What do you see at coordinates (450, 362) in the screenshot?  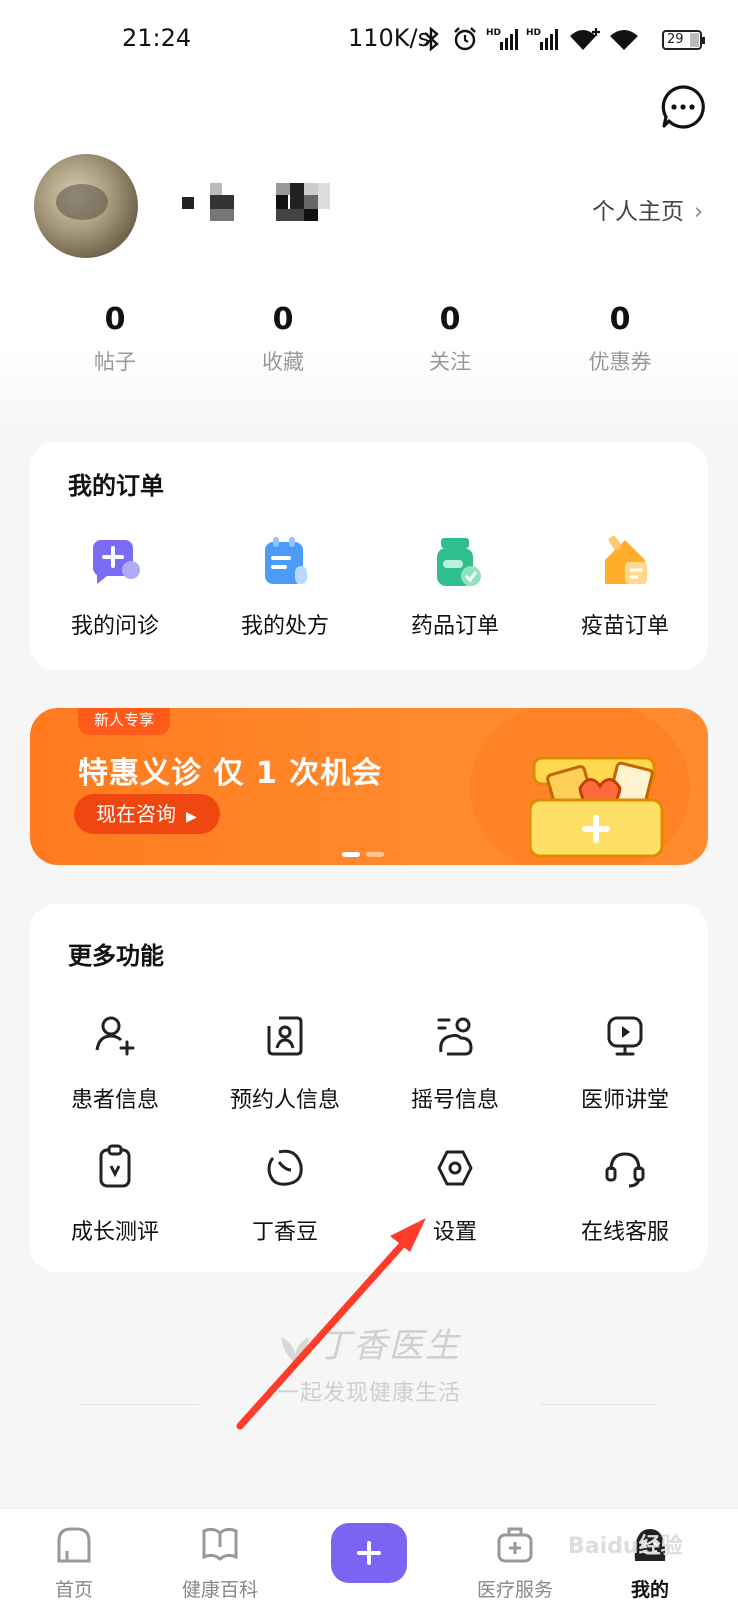 I see `stat-label: 关注` at bounding box center [450, 362].